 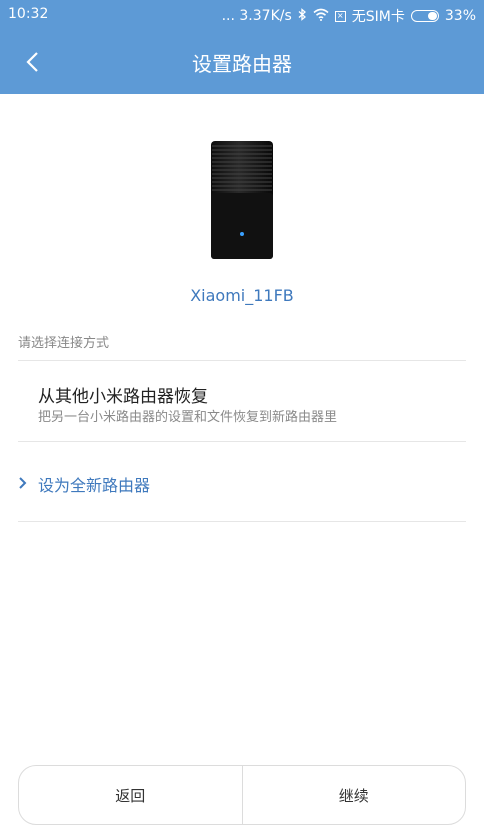 What do you see at coordinates (23, 484) in the screenshot?
I see `chevron-right-icon` at bounding box center [23, 484].